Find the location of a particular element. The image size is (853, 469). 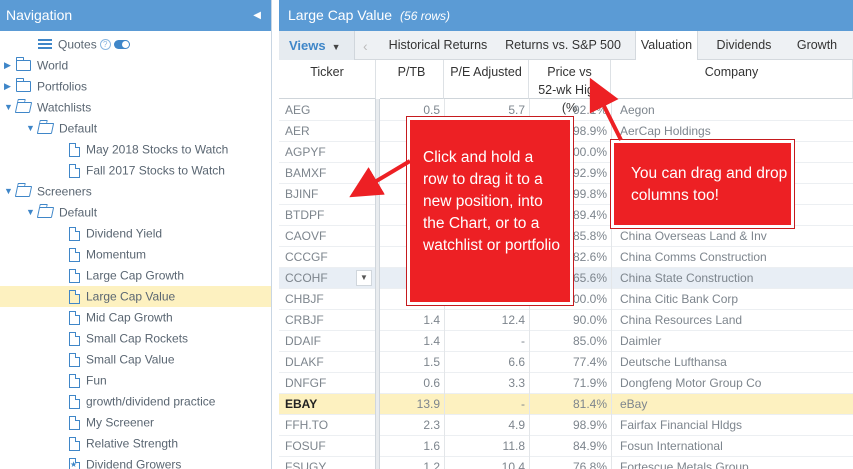

column-header-price-vs-high: Price vs 52-wk High (% is located at coordinates (570, 87).